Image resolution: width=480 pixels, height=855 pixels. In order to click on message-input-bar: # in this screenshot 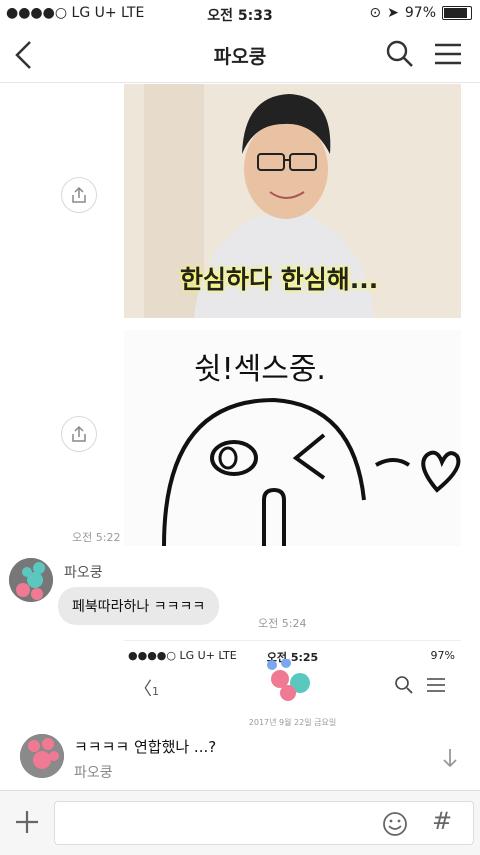, I will do `click(240, 822)`.